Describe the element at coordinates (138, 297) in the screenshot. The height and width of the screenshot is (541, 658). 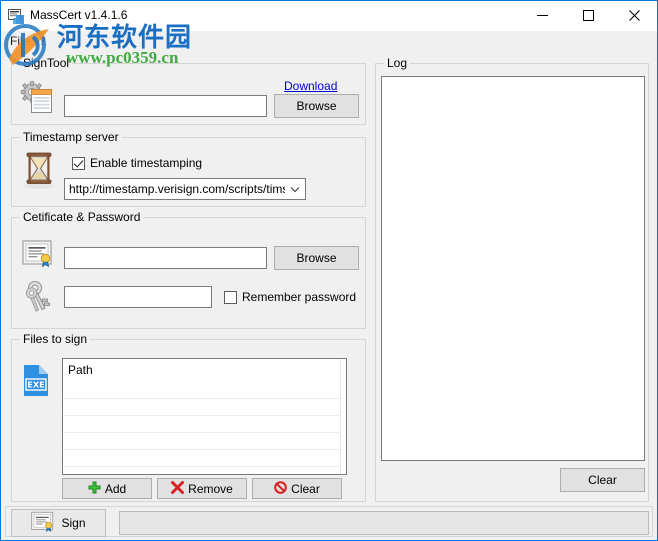
I see `password-input` at that location.